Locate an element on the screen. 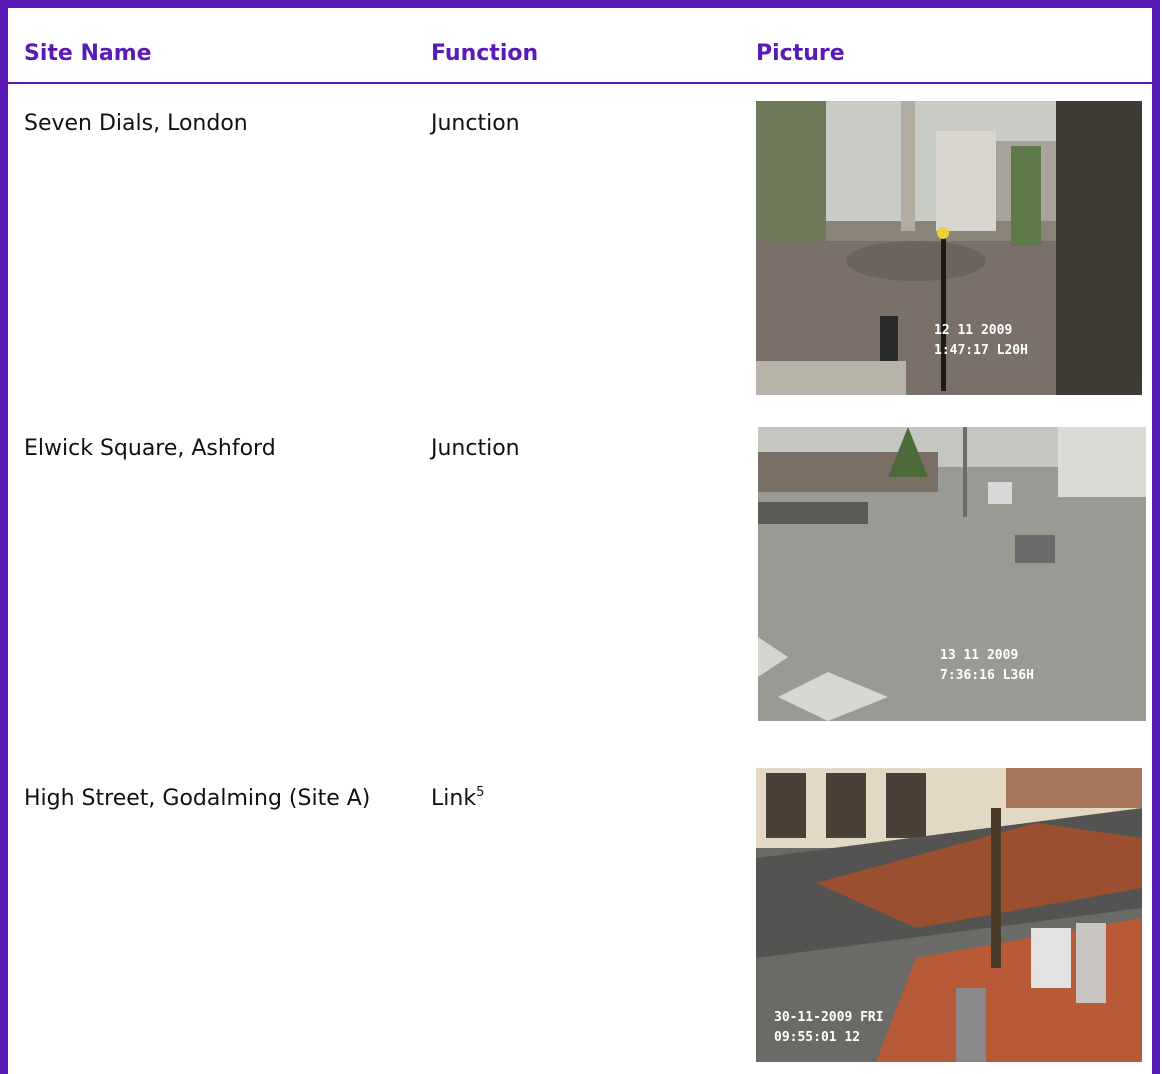 The width and height of the screenshot is (1162, 1074). photo-timestamp-line2: 7:36:16 L36H is located at coordinates (987, 675).